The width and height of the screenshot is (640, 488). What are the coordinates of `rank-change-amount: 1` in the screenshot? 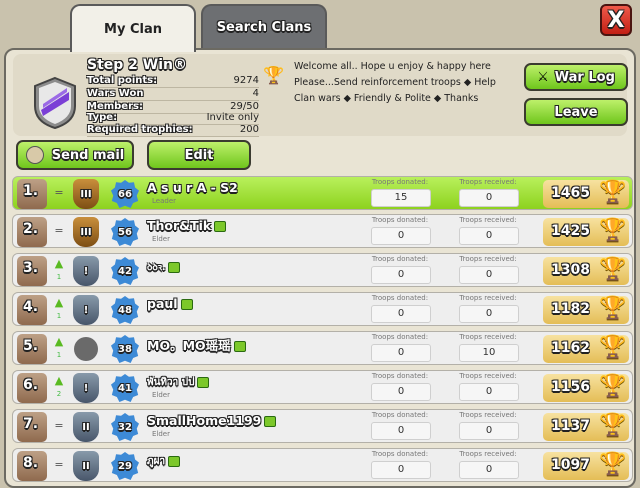 It's located at (59, 277).